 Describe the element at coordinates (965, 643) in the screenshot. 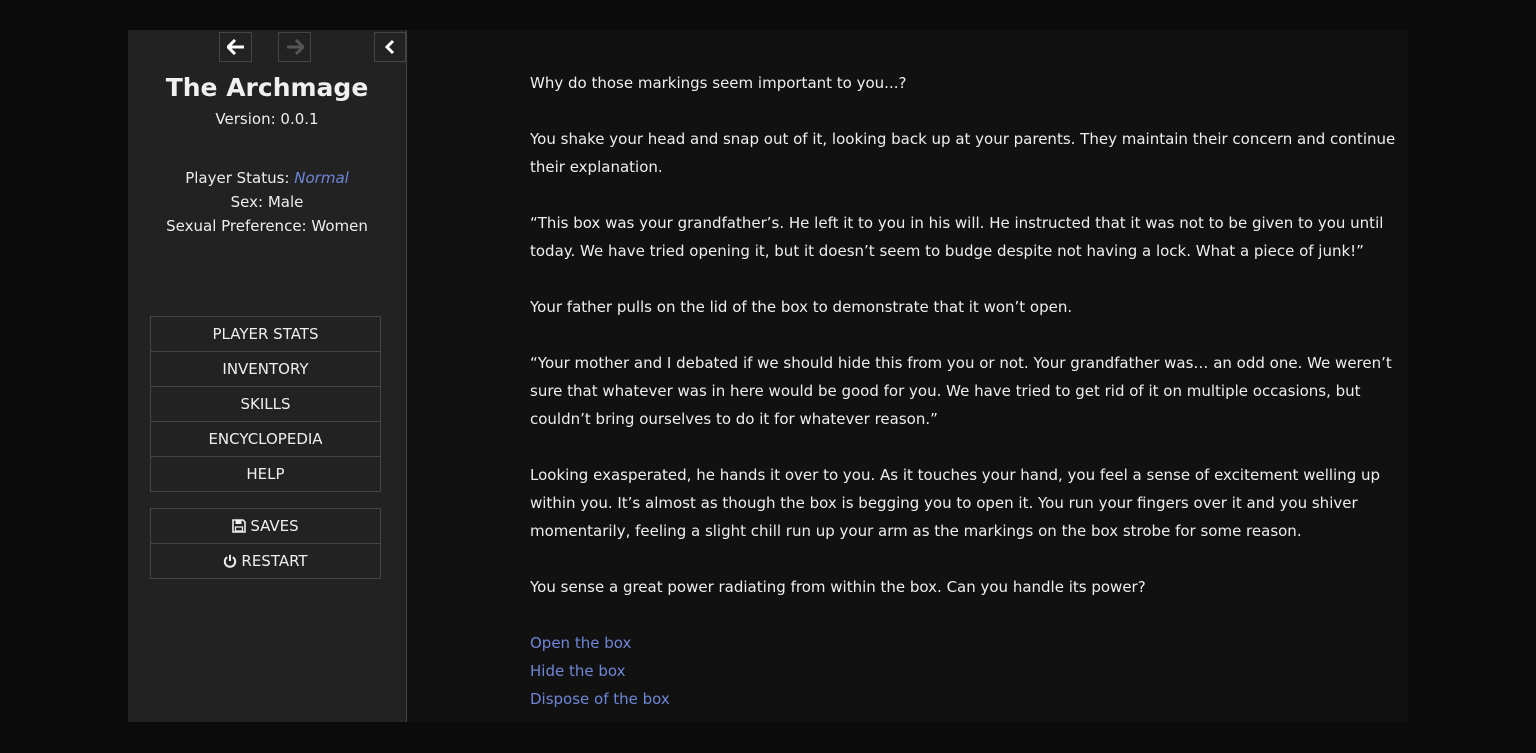

I see `choice-open-box-link: Open the box` at that location.